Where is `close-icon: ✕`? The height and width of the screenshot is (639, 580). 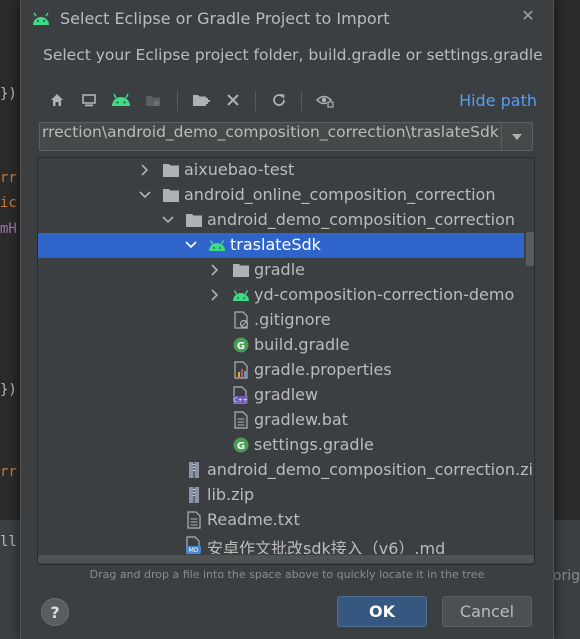 close-icon: ✕ is located at coordinates (528, 16).